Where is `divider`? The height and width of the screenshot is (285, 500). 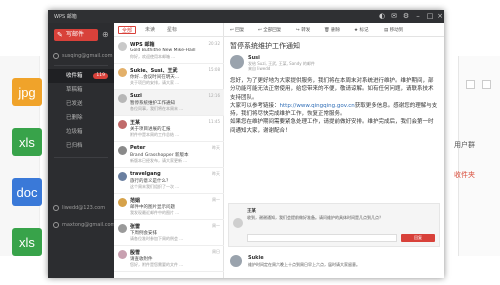
divider is located at coordinates (81, 157).